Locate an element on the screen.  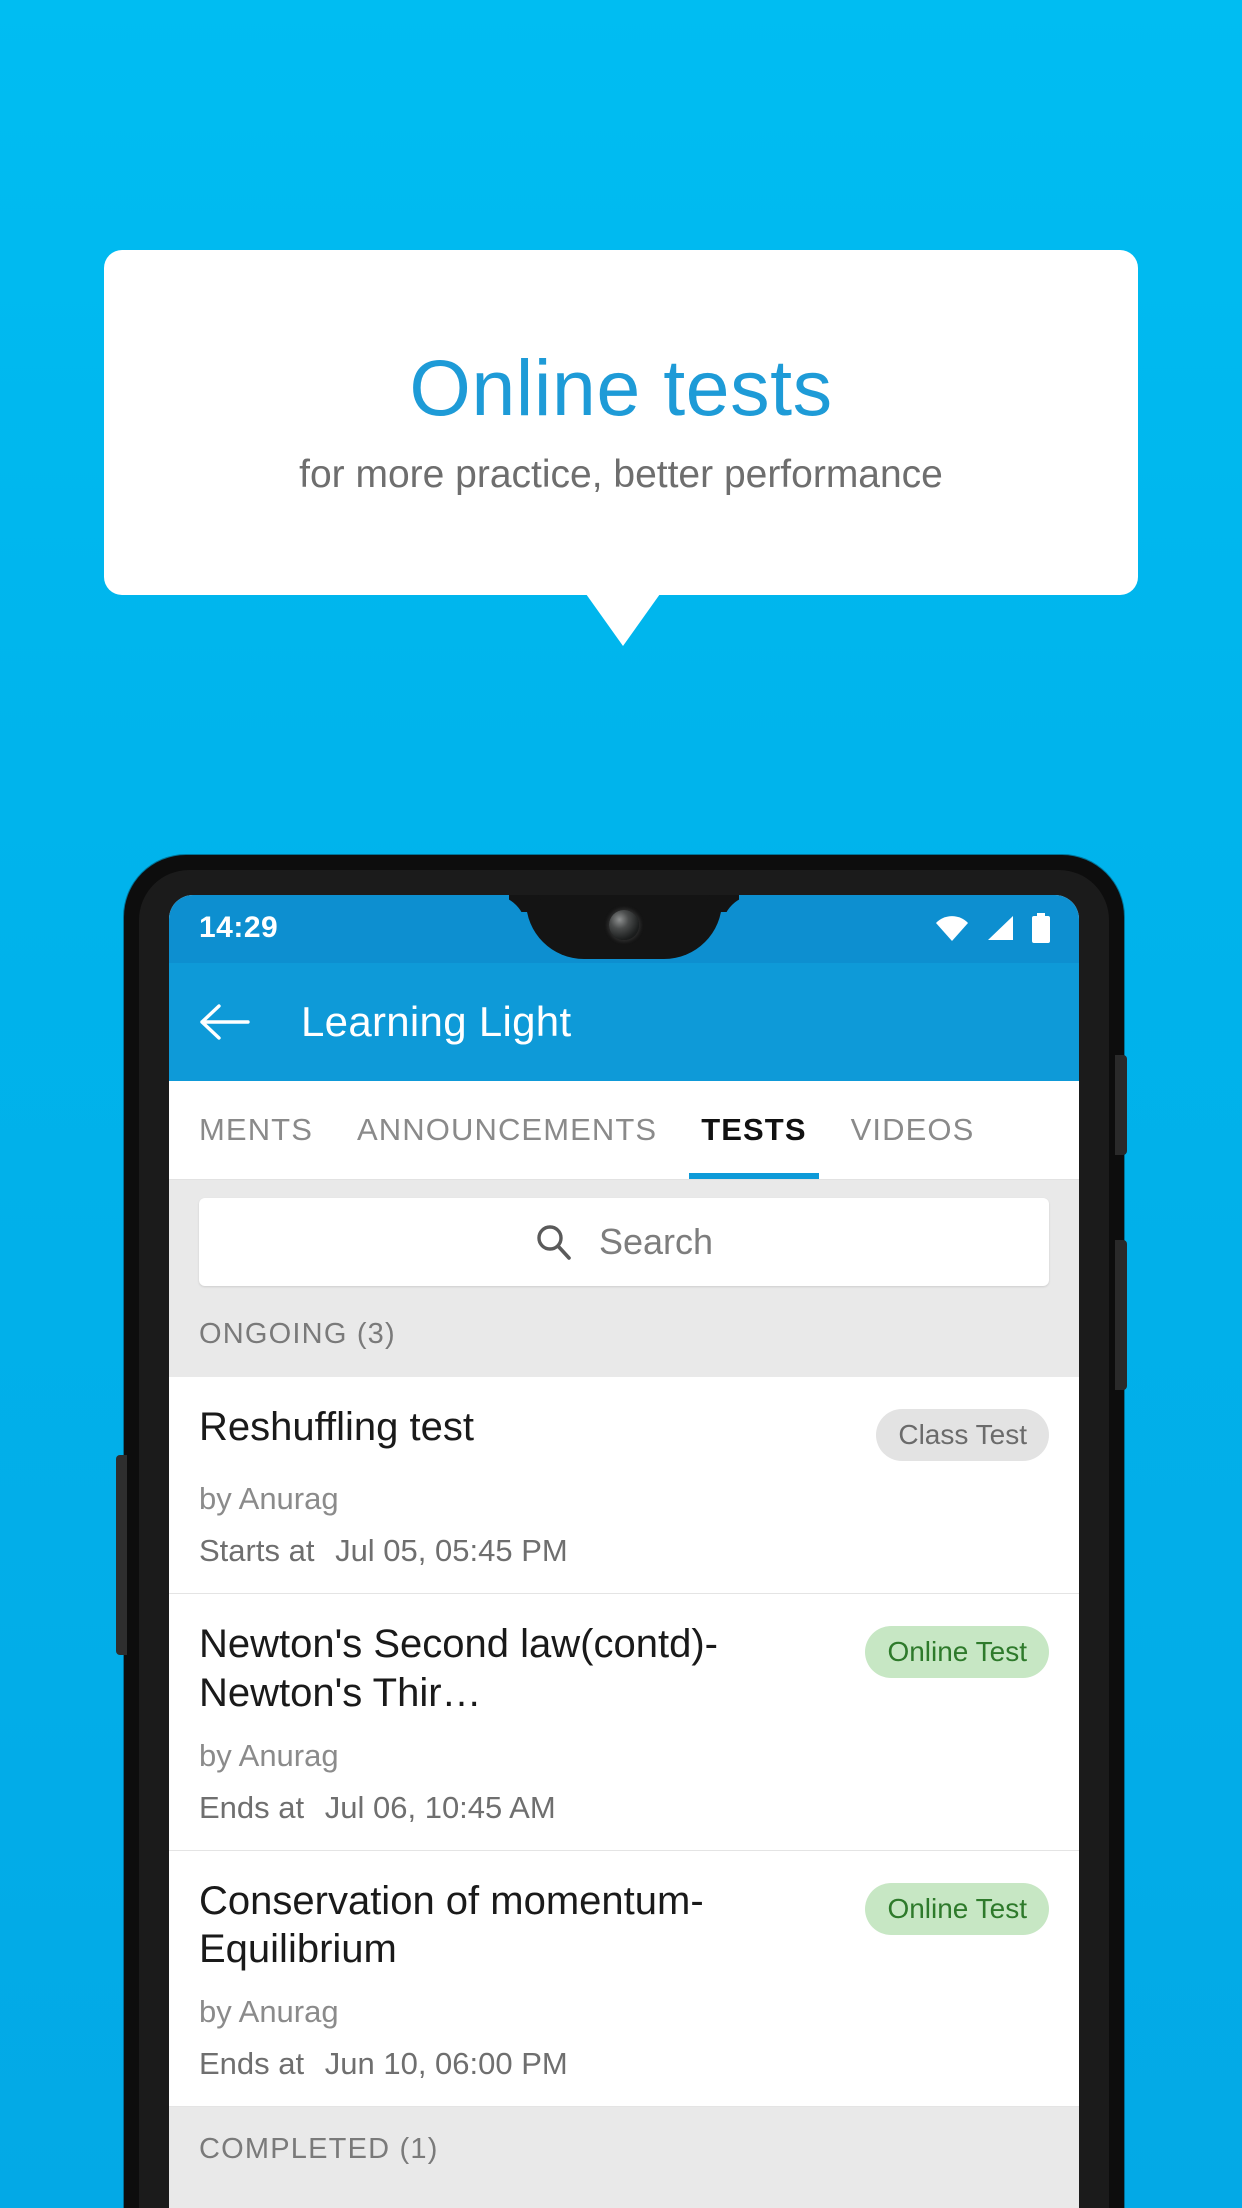
tab-tests: TESTS is located at coordinates (753, 1130).